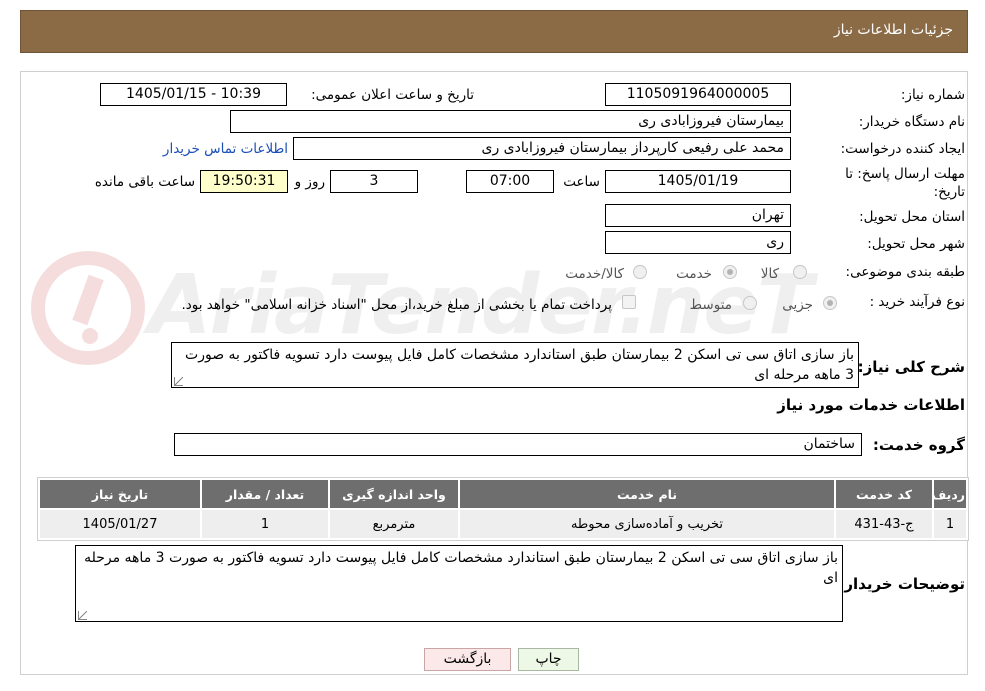 This screenshot has width=985, height=691. I want to click on deadline-label: مهلت ارسال پاسخ: تا, so click(905, 174).